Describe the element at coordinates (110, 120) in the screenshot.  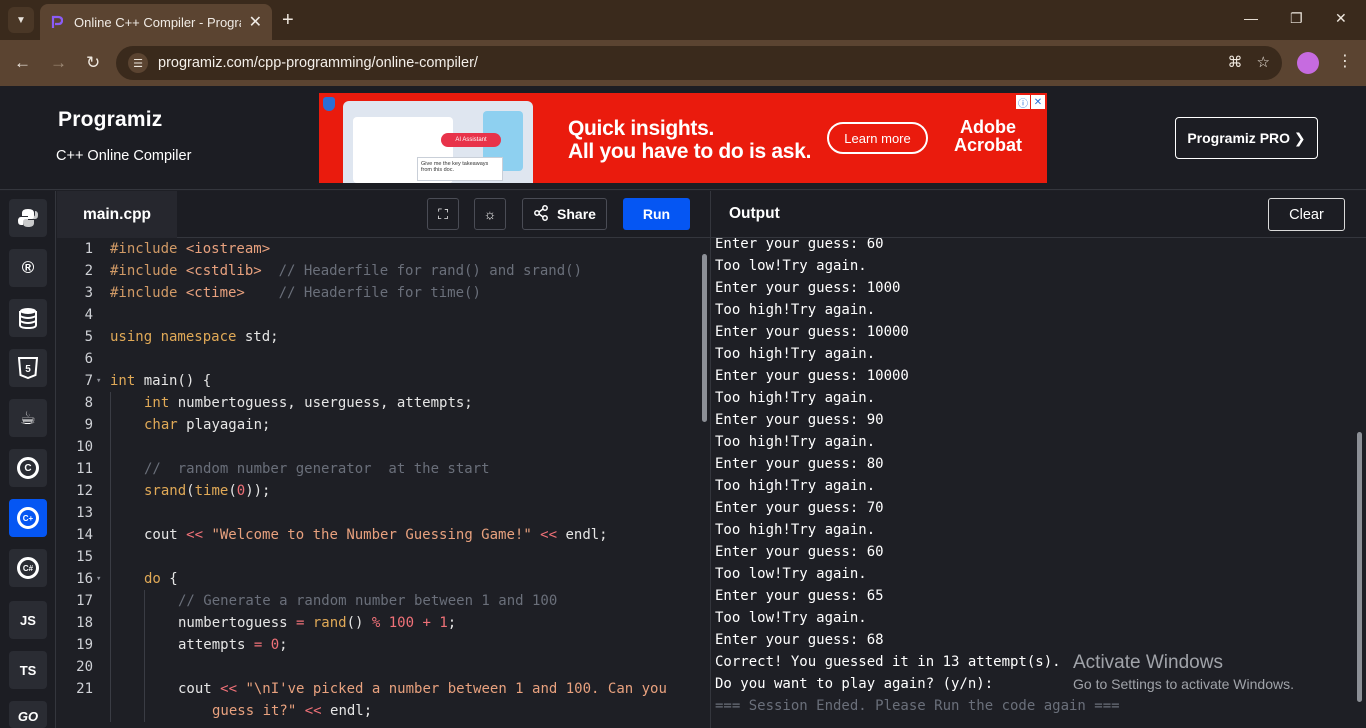
I see `programiz-logo: Programiz` at that location.